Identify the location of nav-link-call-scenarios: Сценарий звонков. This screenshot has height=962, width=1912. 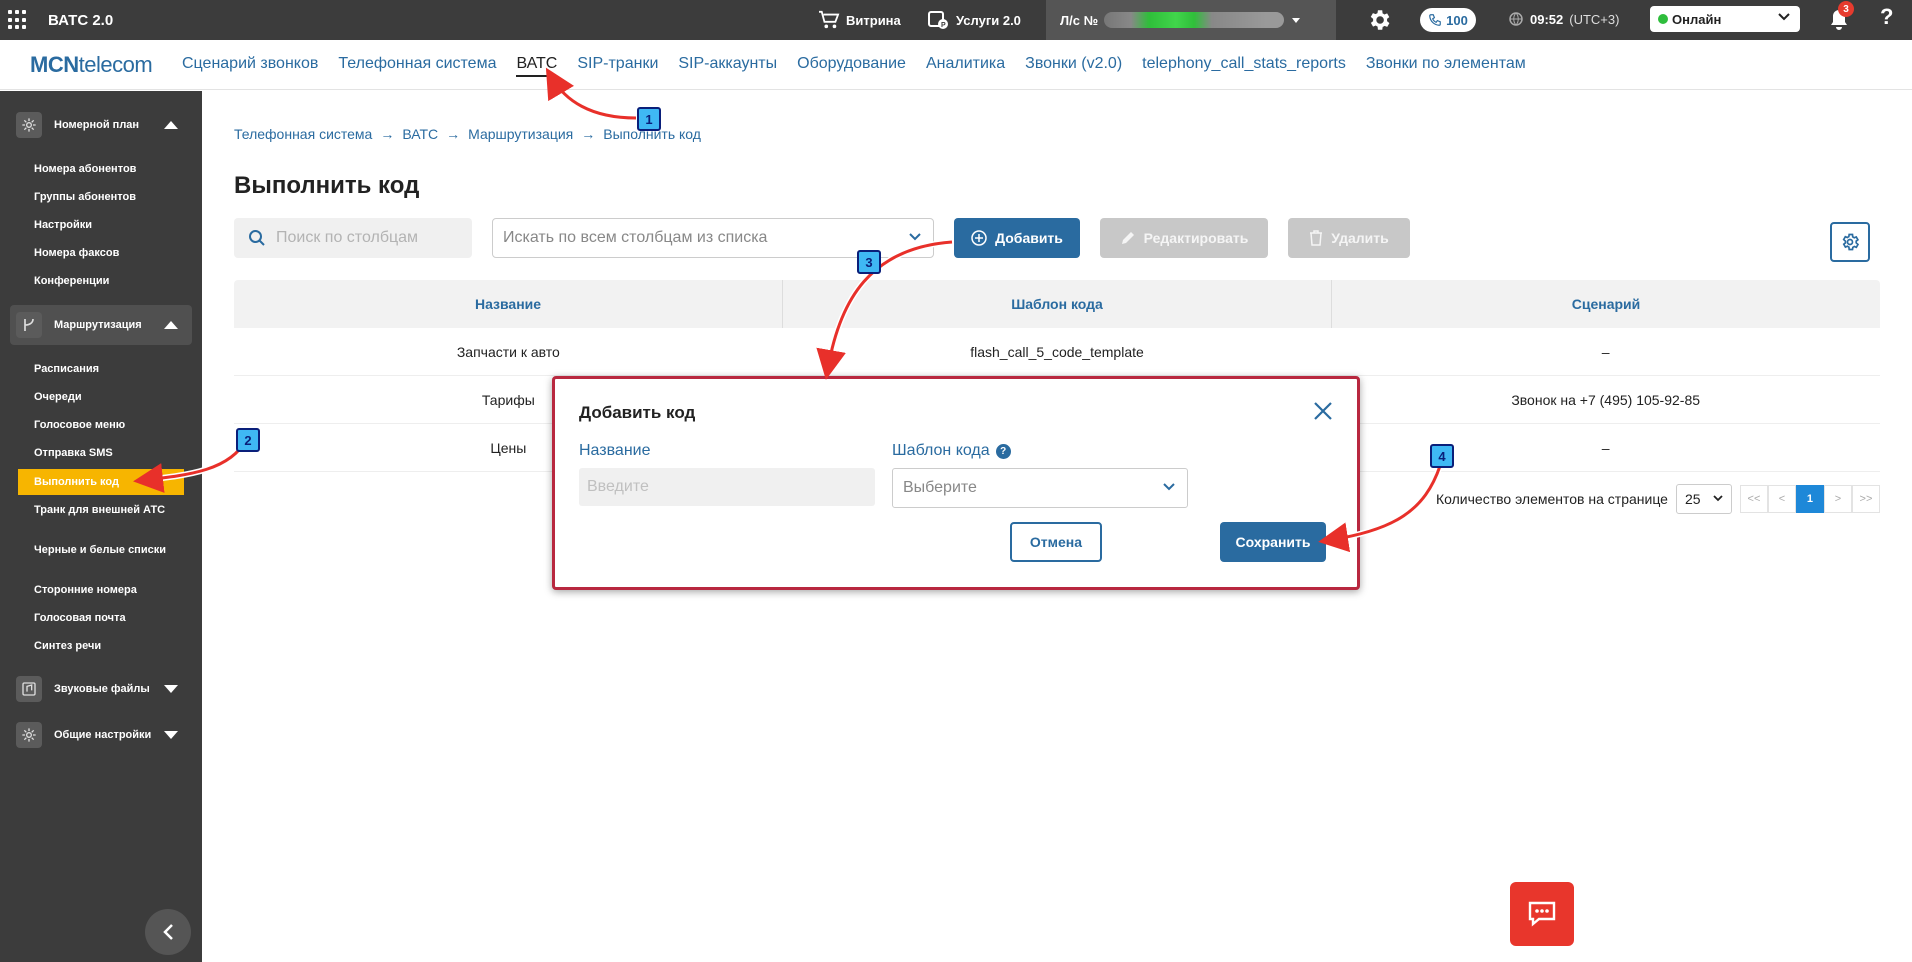
(250, 66).